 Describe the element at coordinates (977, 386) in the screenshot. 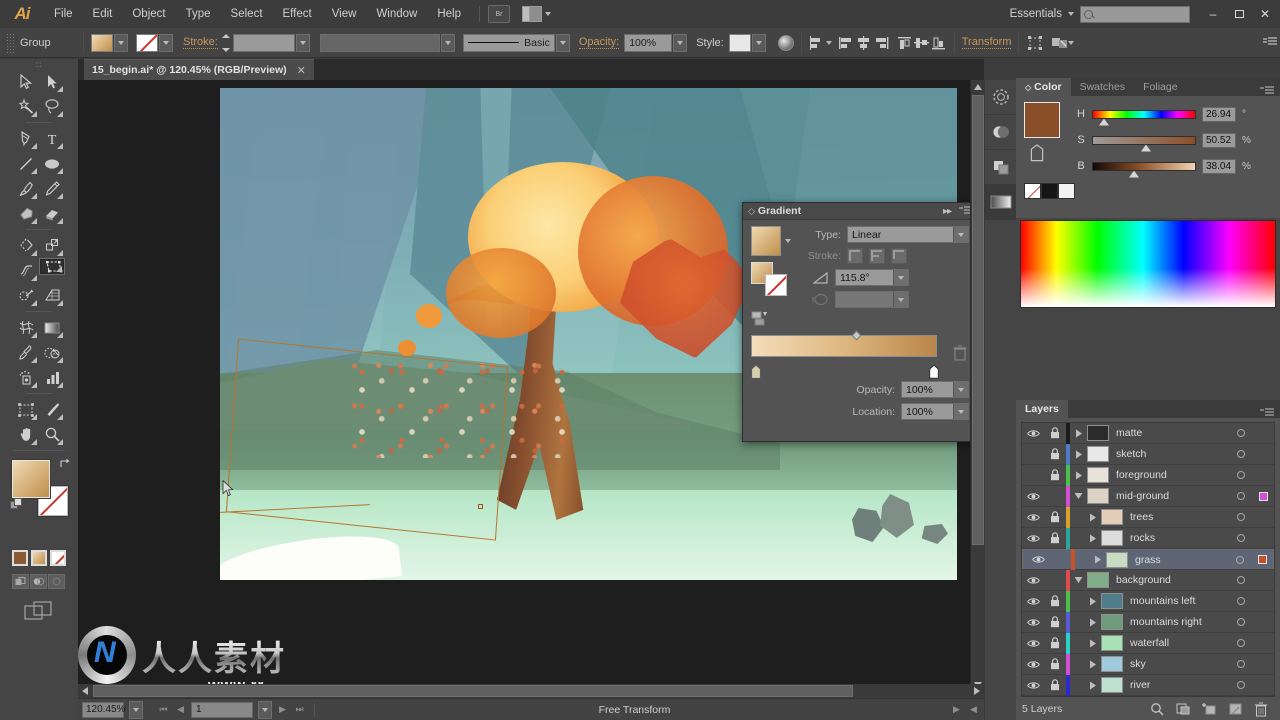

I see `canvas-vertical-scrollbar` at that location.